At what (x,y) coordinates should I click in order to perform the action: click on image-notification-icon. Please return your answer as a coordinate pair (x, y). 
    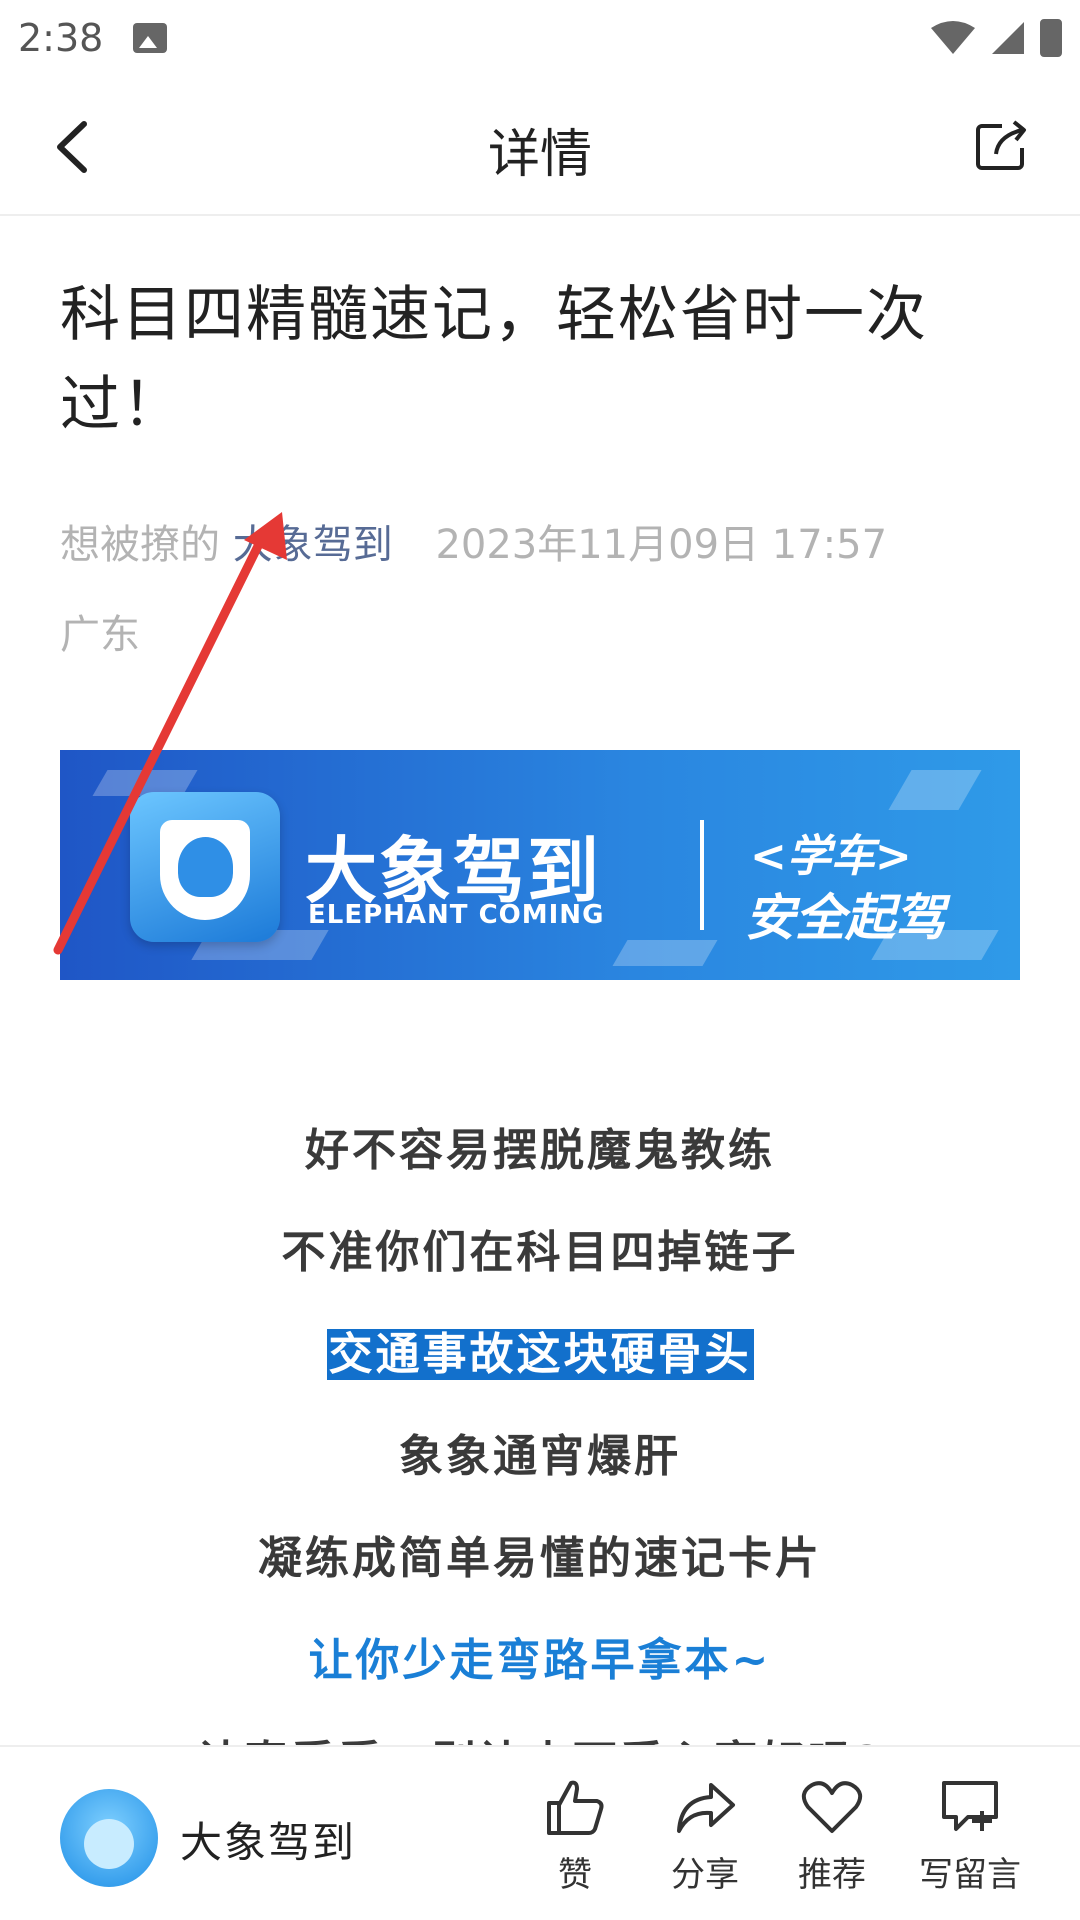
    Looking at the image, I should click on (150, 38).